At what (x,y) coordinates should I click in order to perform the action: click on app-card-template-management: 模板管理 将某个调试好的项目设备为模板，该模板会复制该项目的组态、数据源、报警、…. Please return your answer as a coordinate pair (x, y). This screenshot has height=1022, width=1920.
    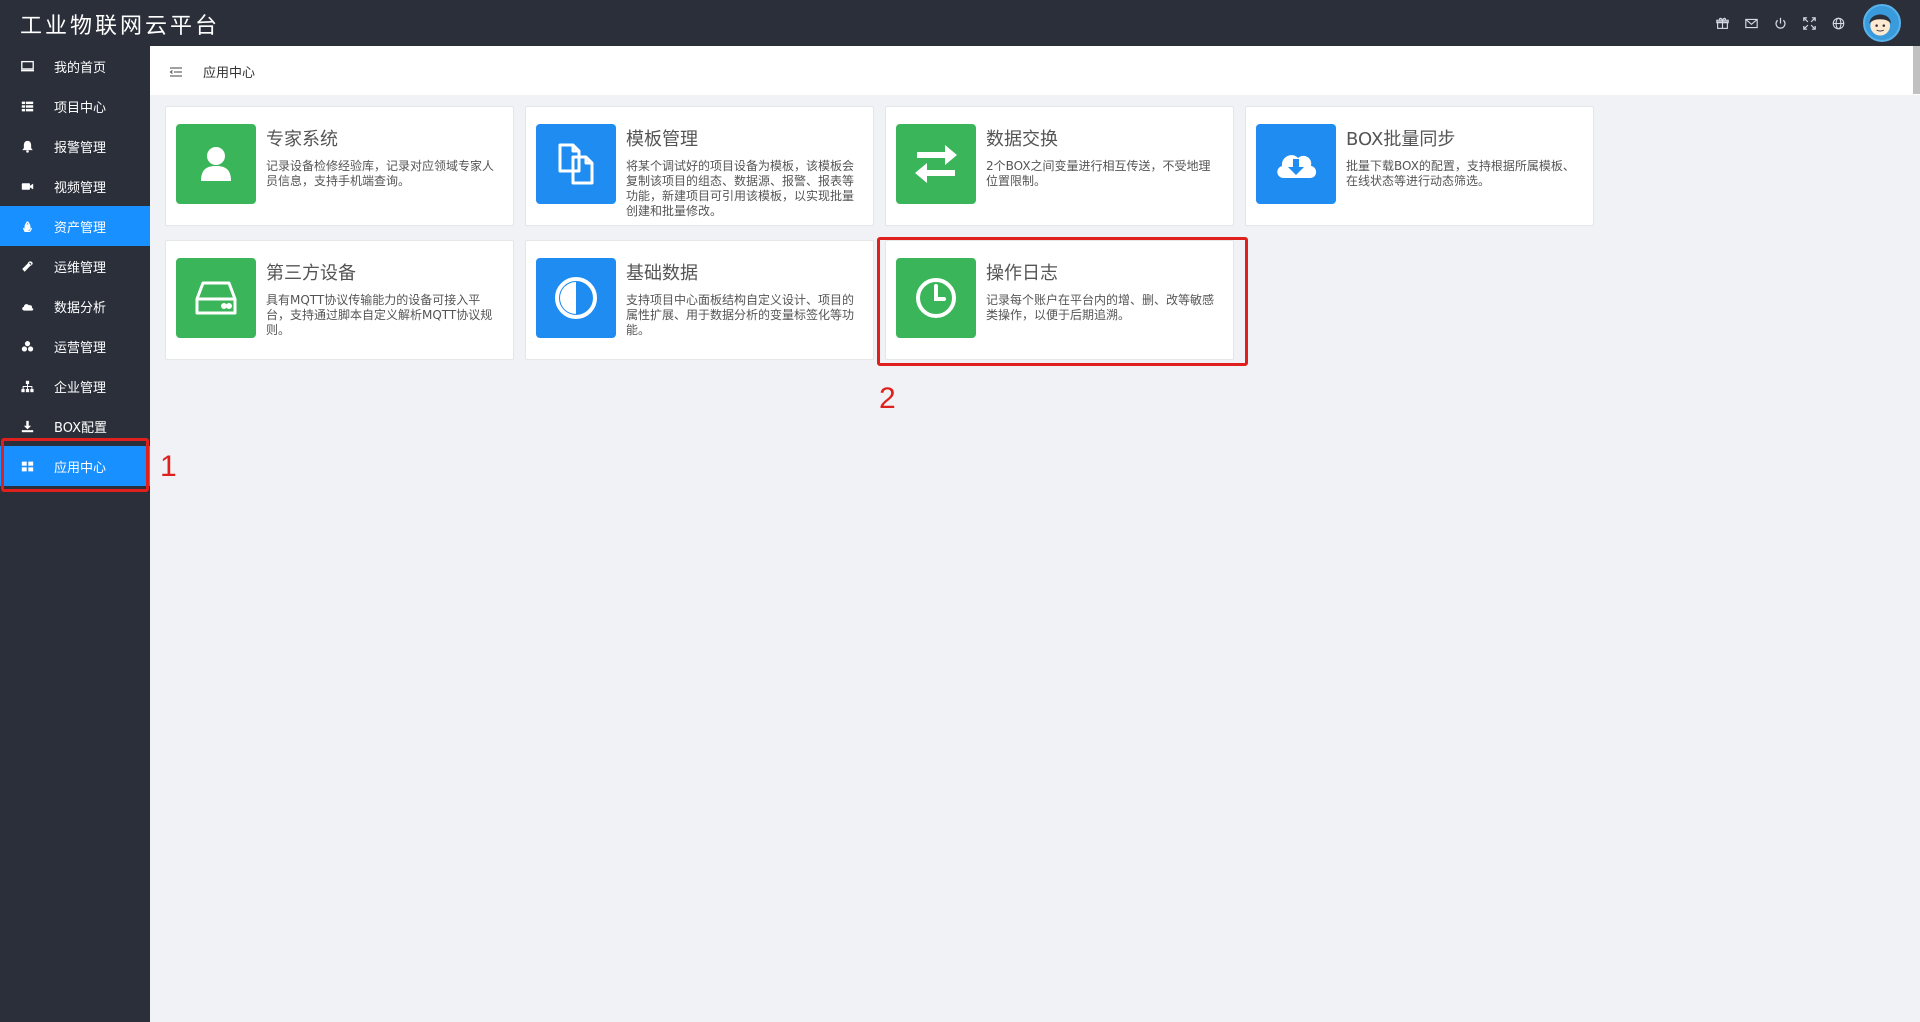
    Looking at the image, I should click on (699, 166).